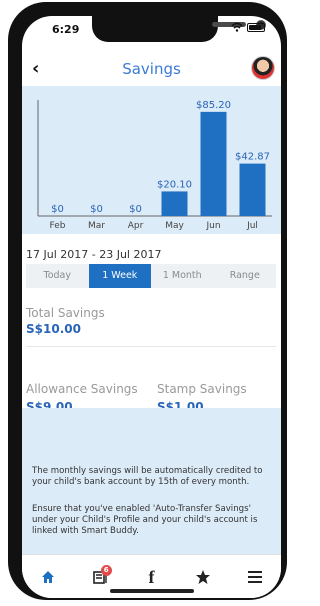  Describe the element at coordinates (256, 27) in the screenshot. I see `battery-icon` at that location.